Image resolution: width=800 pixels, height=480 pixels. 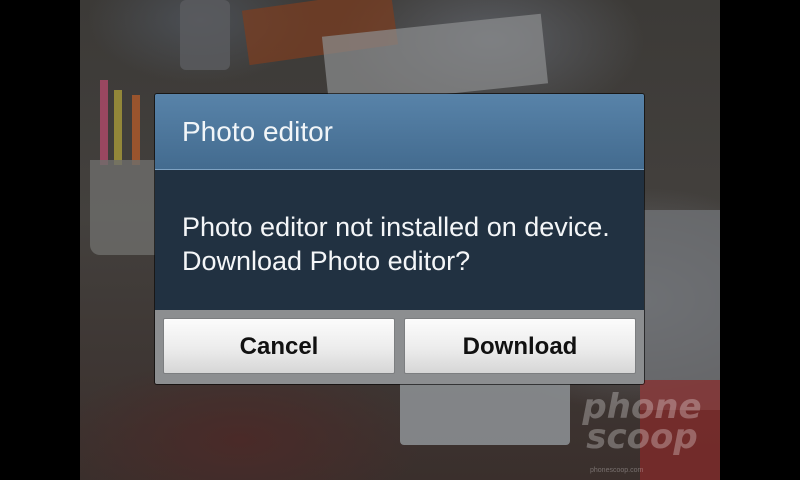 I want to click on watermark-line2: scoop, so click(x=642, y=437).